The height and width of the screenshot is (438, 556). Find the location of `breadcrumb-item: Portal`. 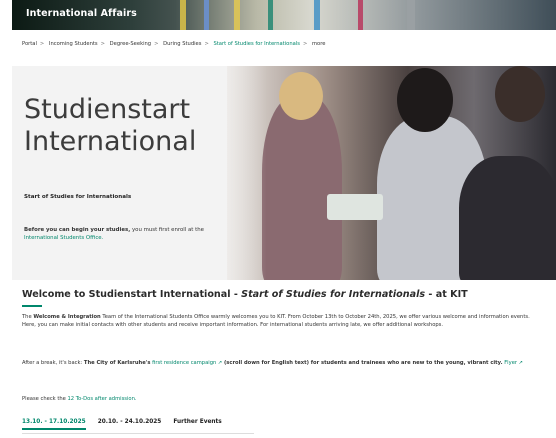

breadcrumb-item: Portal is located at coordinates (29, 44).